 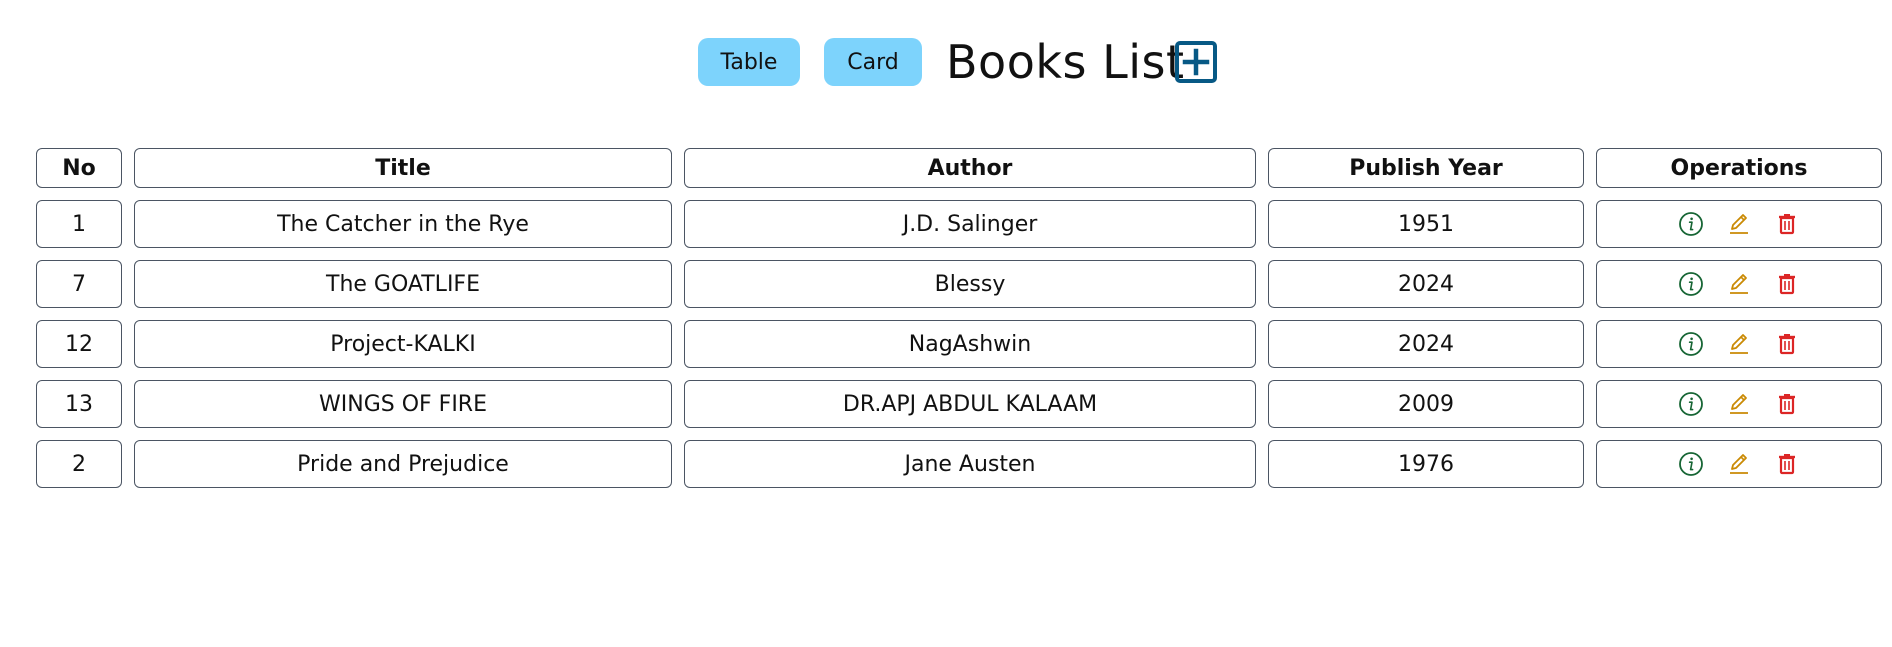 I want to click on table-header-row: No Title Author Publish Year Operations, so click(x=959, y=168).